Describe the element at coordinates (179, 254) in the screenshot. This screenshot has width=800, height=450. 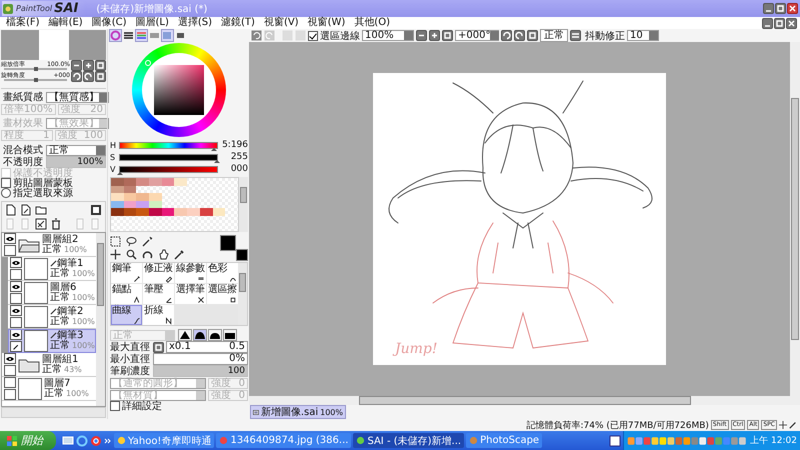
I see `eyedropper-icon` at that location.